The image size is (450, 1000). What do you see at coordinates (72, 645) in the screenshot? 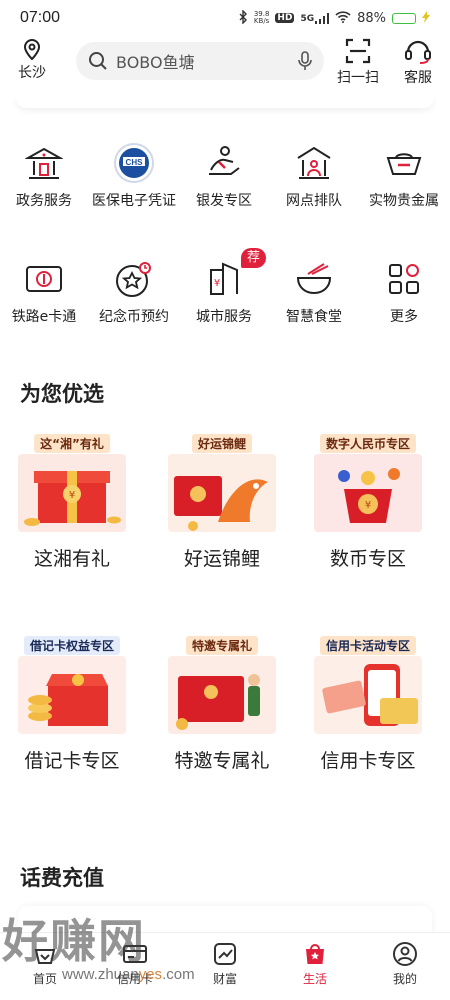
I see `promo-tag: 借记卡权益专区` at bounding box center [72, 645].